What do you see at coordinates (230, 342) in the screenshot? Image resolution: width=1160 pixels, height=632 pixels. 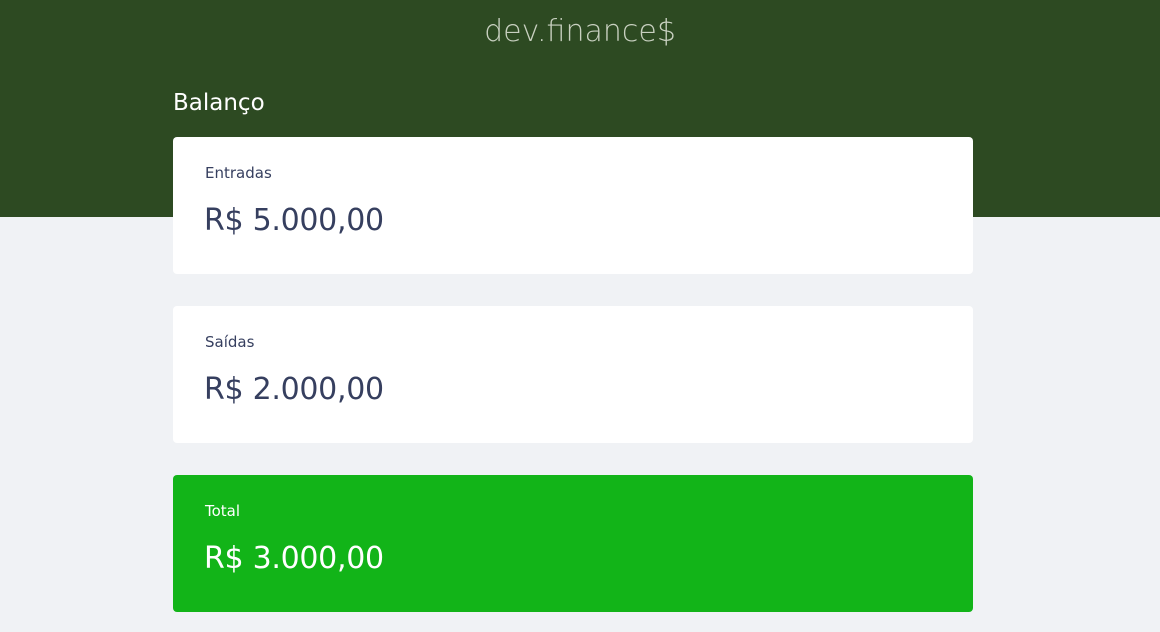 I see `expense-label: Saídas` at bounding box center [230, 342].